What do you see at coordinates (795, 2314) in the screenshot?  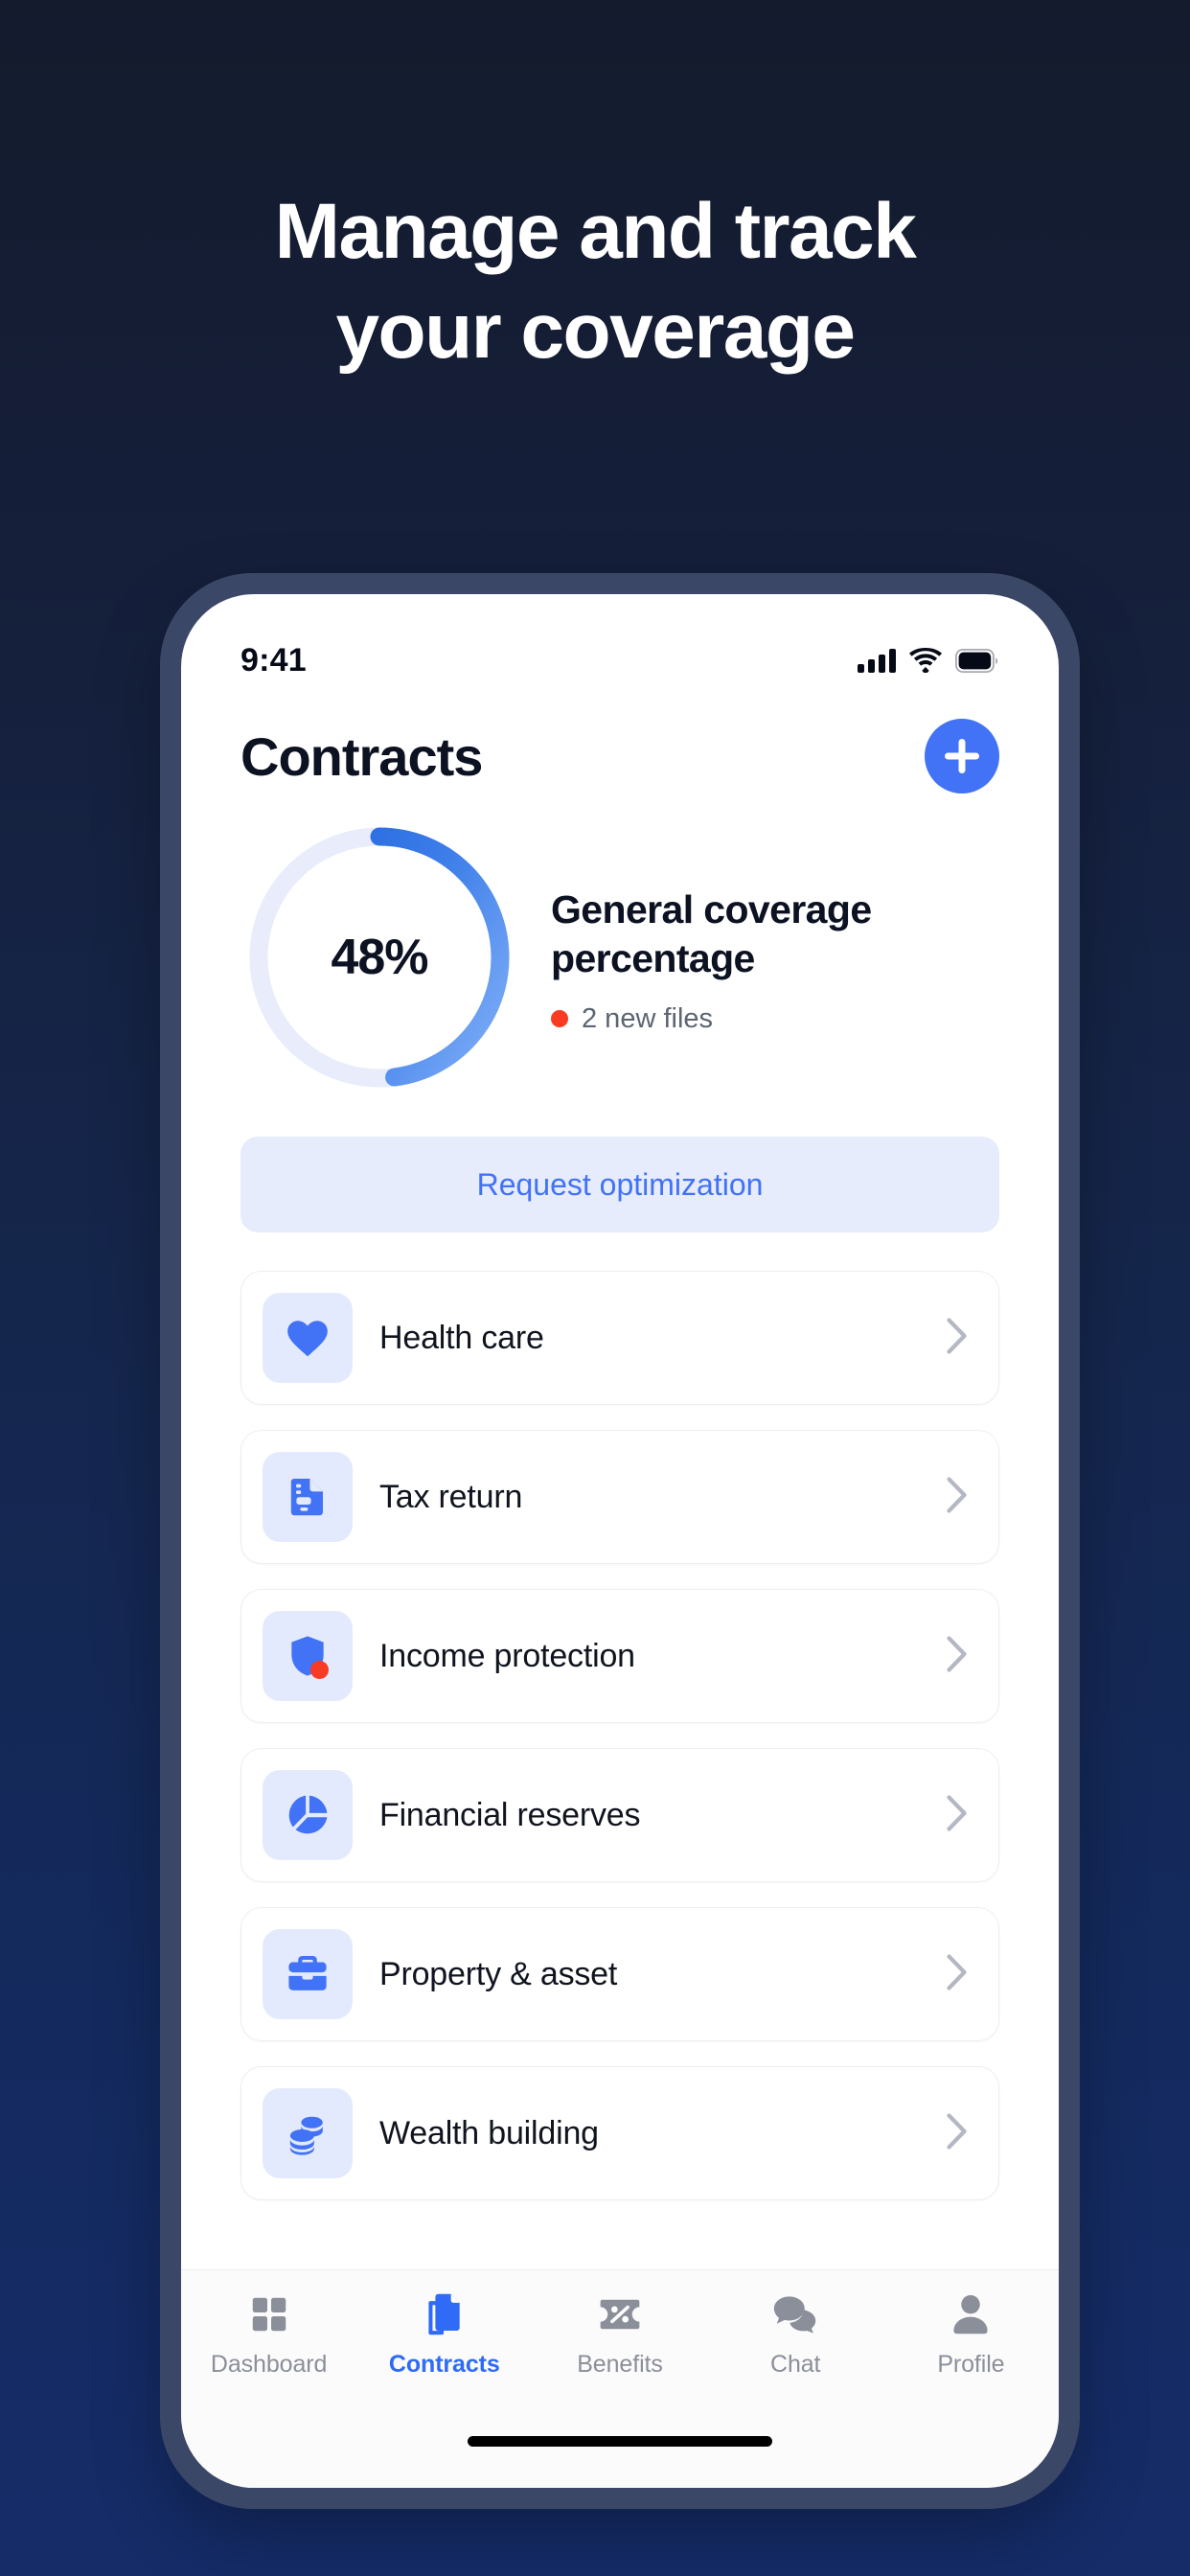 I see `chat-bubbles-icon` at bounding box center [795, 2314].